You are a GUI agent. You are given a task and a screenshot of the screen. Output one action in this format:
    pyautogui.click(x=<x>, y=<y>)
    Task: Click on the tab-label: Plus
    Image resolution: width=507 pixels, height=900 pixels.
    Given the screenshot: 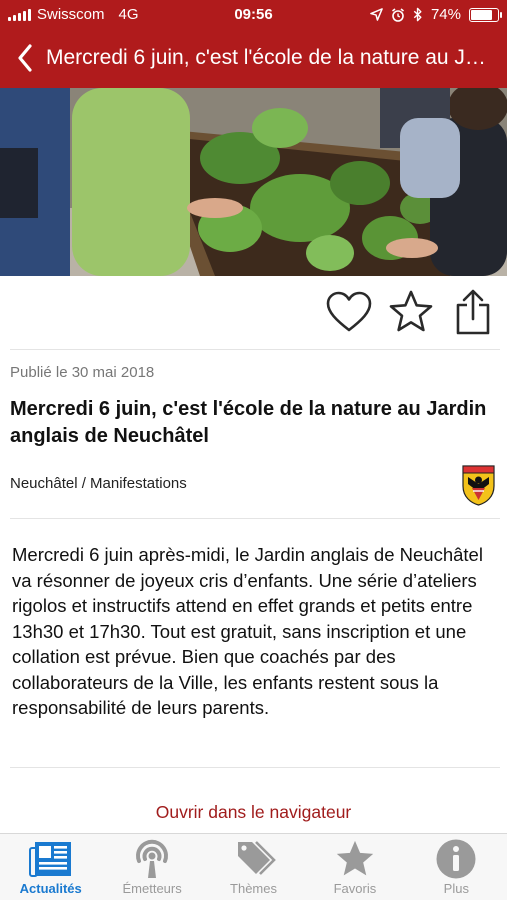 What is the action you would take?
    pyautogui.click(x=456, y=888)
    